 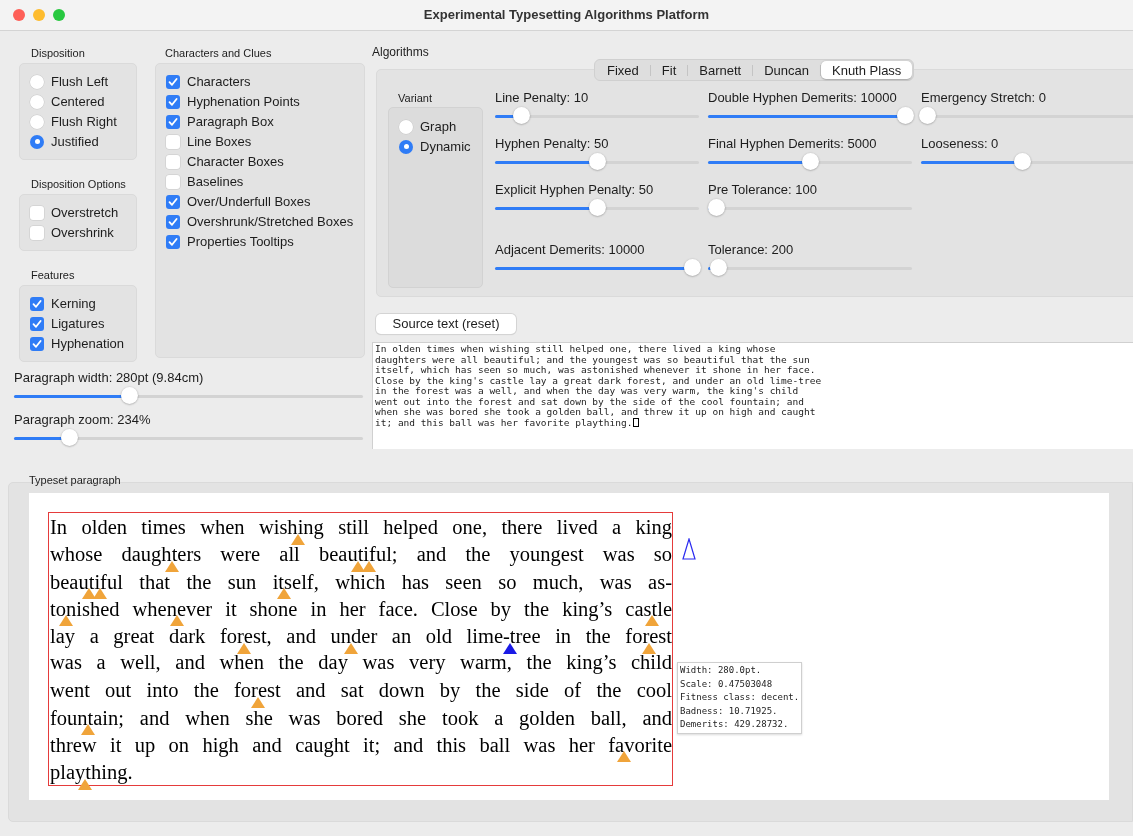 What do you see at coordinates (75, 480) in the screenshot?
I see `section-label: Typeset paragraph` at bounding box center [75, 480].